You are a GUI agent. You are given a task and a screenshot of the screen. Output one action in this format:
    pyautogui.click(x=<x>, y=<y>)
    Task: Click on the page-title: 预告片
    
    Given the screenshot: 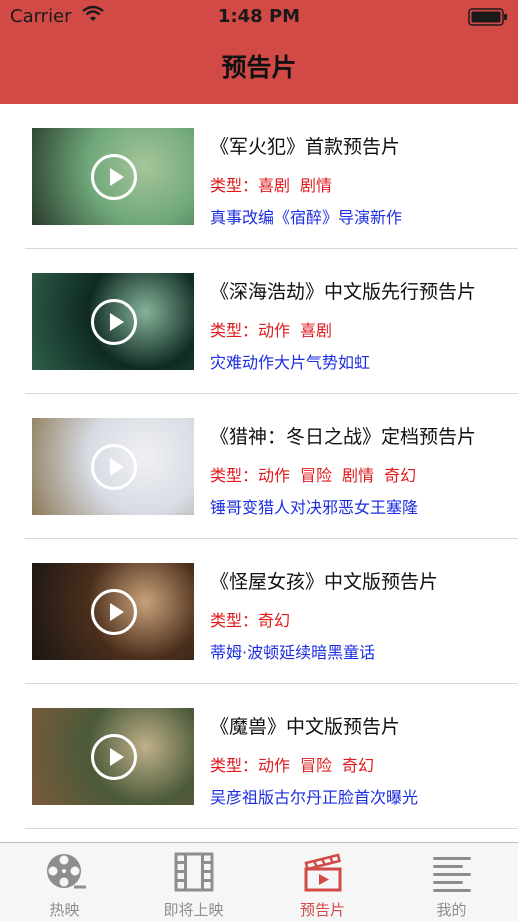 What is the action you would take?
    pyautogui.click(x=259, y=67)
    